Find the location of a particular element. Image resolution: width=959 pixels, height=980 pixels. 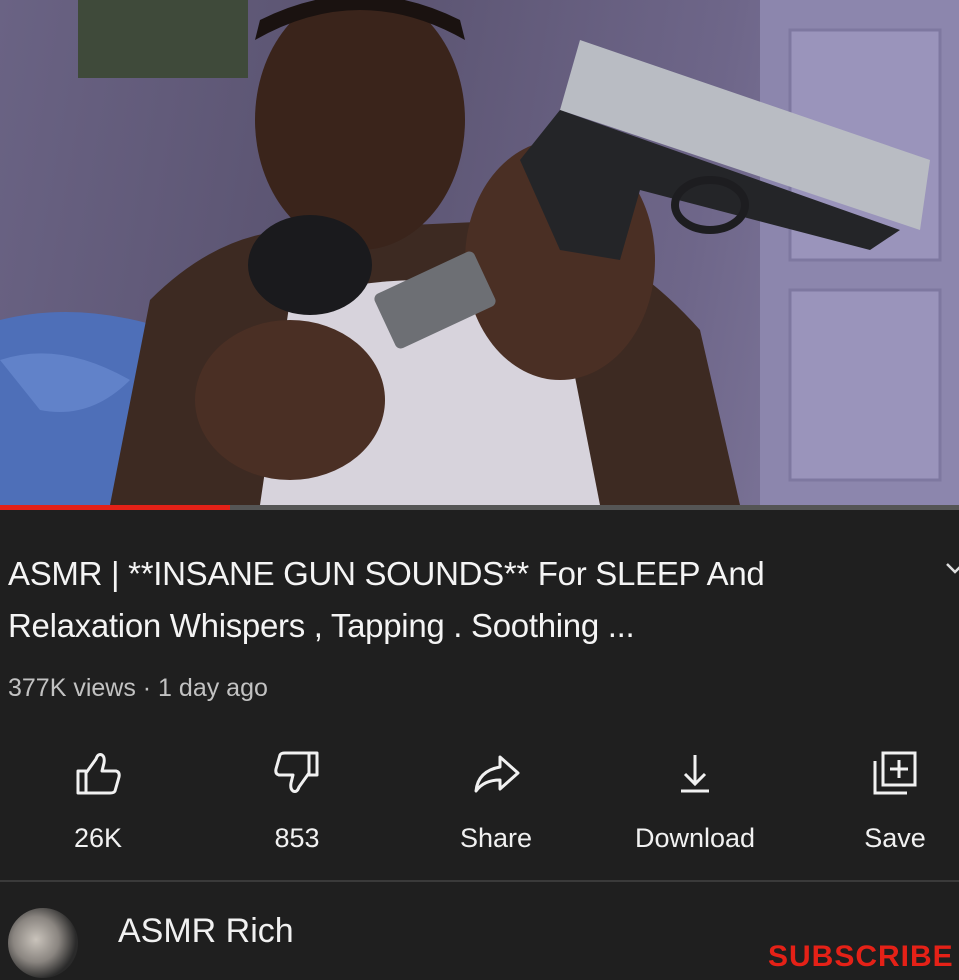

share-button: Share is located at coordinates (496, 799).